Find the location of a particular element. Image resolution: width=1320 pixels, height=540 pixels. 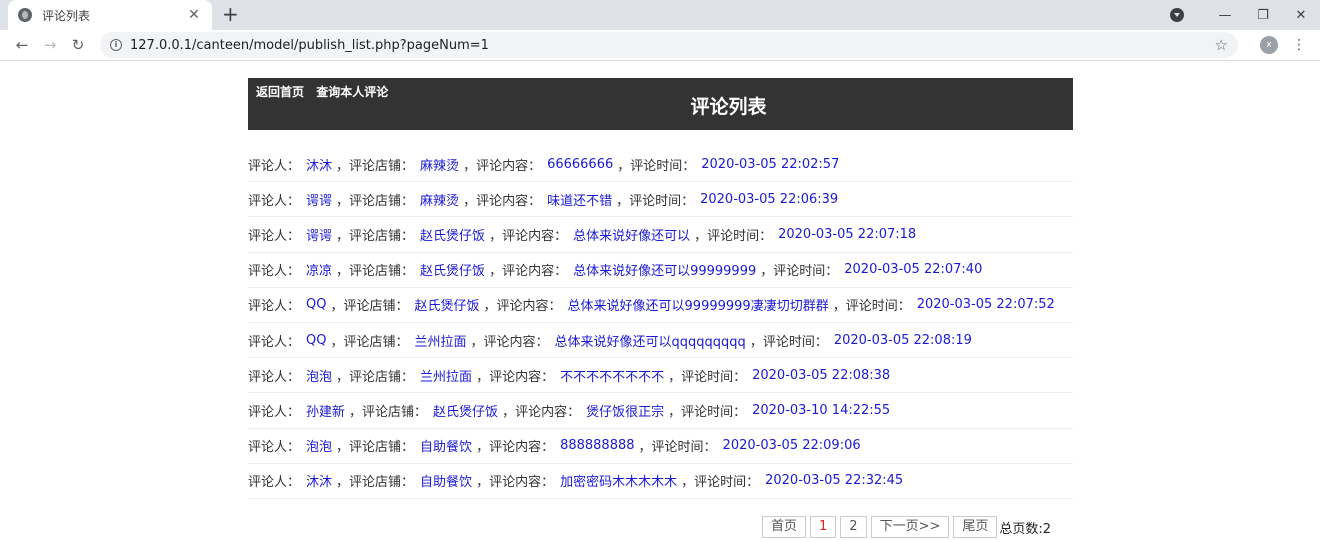

comment-content: 加密密码木木木木木 is located at coordinates (619, 483).